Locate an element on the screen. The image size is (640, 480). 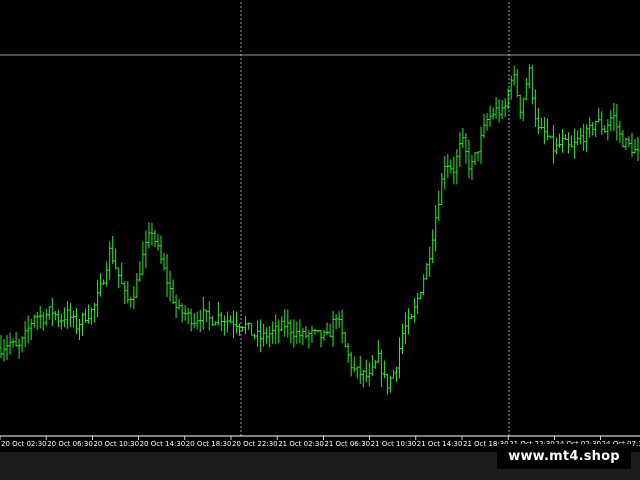
time-tick-label: 20 Oct 18:30 is located at coordinates (209, 444).